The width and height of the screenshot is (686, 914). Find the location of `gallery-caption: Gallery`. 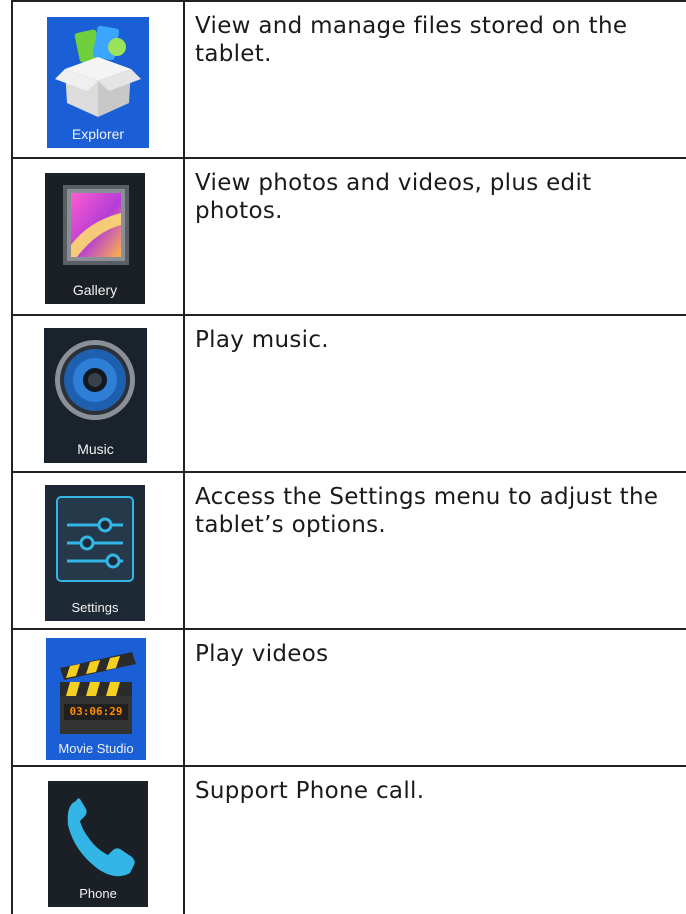

gallery-caption: Gallery is located at coordinates (95, 290).